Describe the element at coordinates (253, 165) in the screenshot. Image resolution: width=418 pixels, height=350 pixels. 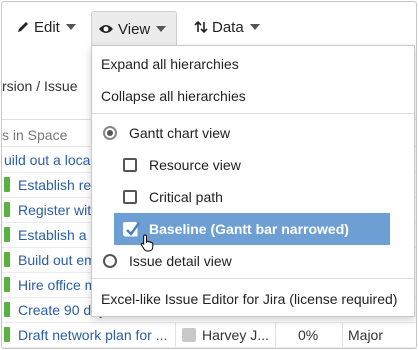
I see `menu-item-resource-view: Resource view` at that location.